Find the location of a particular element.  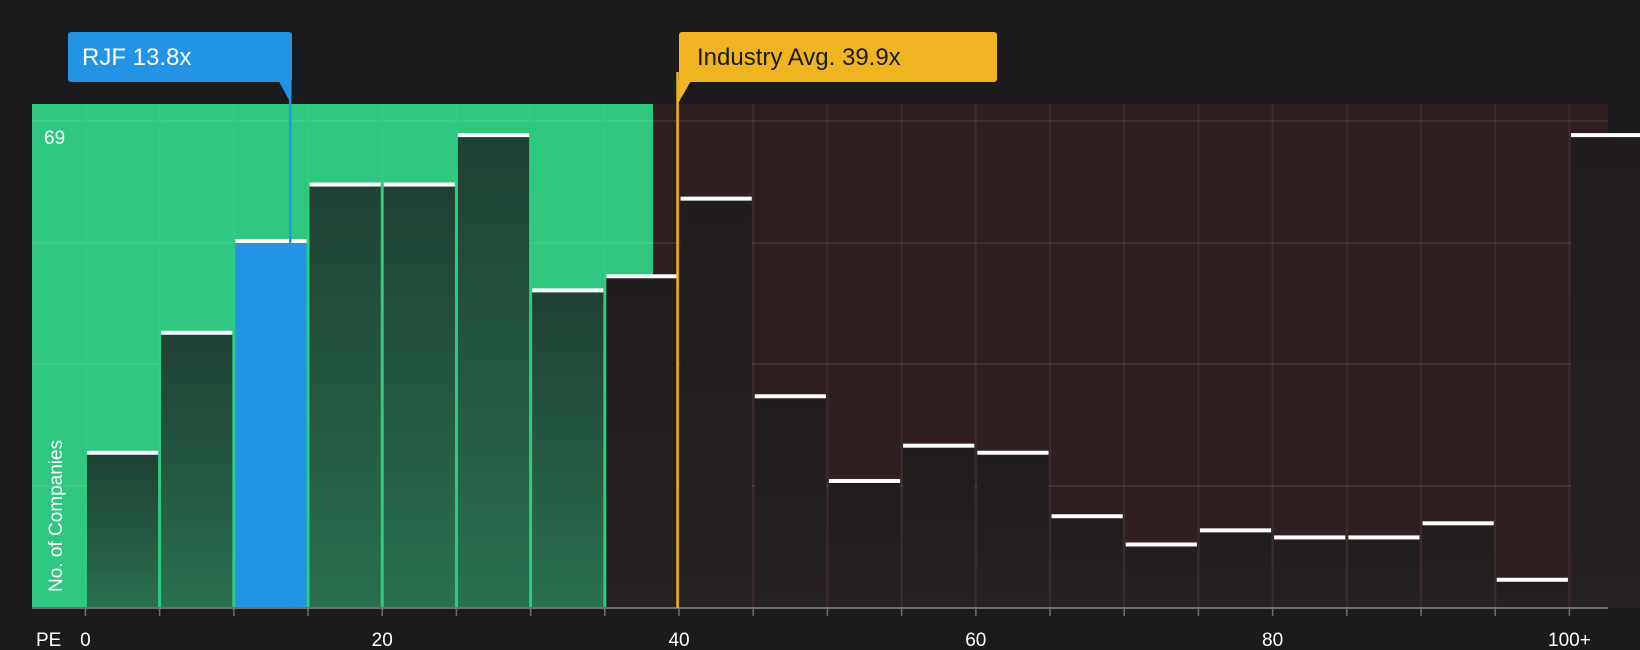

industry-label: Industry Avg. 39.9x is located at coordinates (799, 57).